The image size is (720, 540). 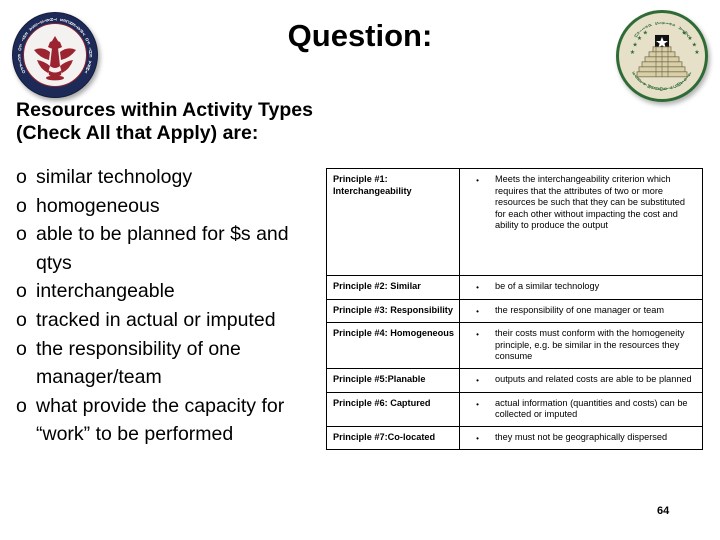 What do you see at coordinates (360, 35) in the screenshot?
I see `slide-title: Question:` at bounding box center [360, 35].